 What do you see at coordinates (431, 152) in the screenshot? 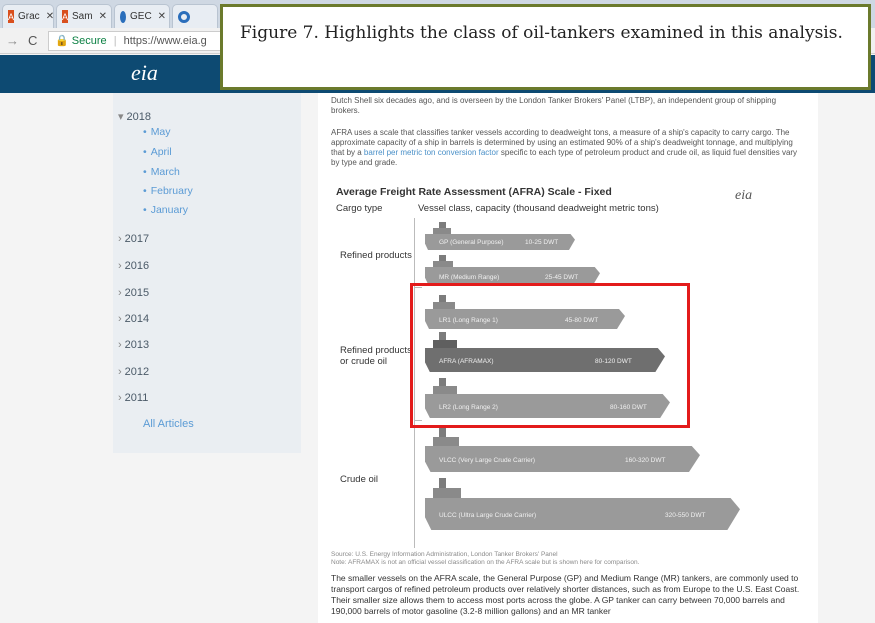
I see `conversion-factor-link: barrel per metric ton conversion factor` at bounding box center [431, 152].